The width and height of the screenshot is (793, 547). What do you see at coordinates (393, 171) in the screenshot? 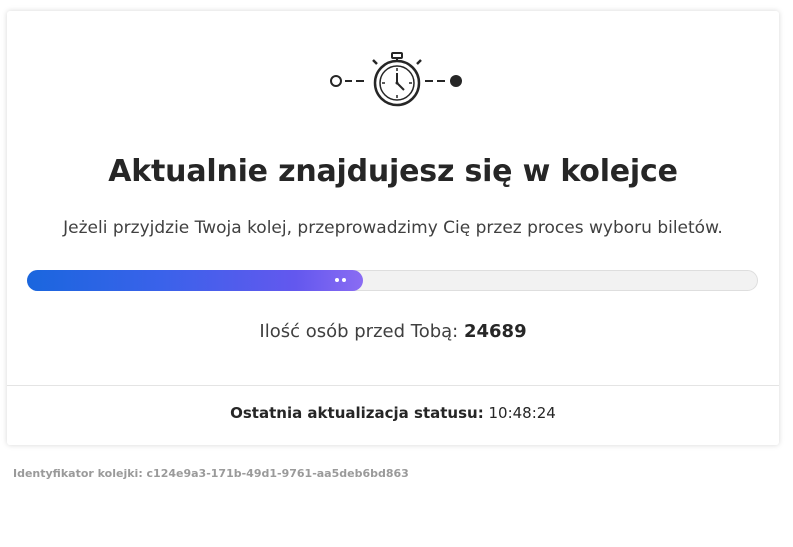
I see `page-title: Aktualnie znajdujesz się w kolejce` at bounding box center [393, 171].